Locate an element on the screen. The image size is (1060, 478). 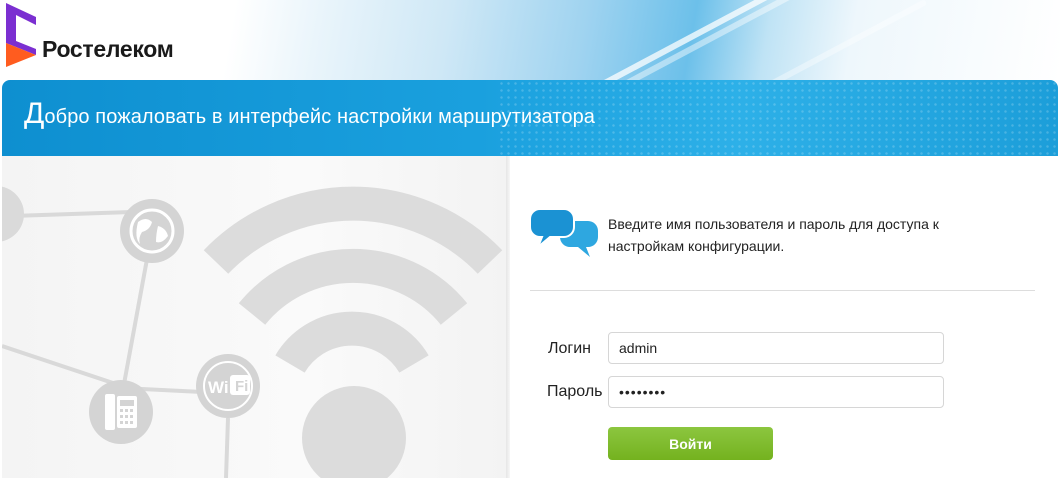
wifi-label-icon: Wi Fi is located at coordinates (228, 386).